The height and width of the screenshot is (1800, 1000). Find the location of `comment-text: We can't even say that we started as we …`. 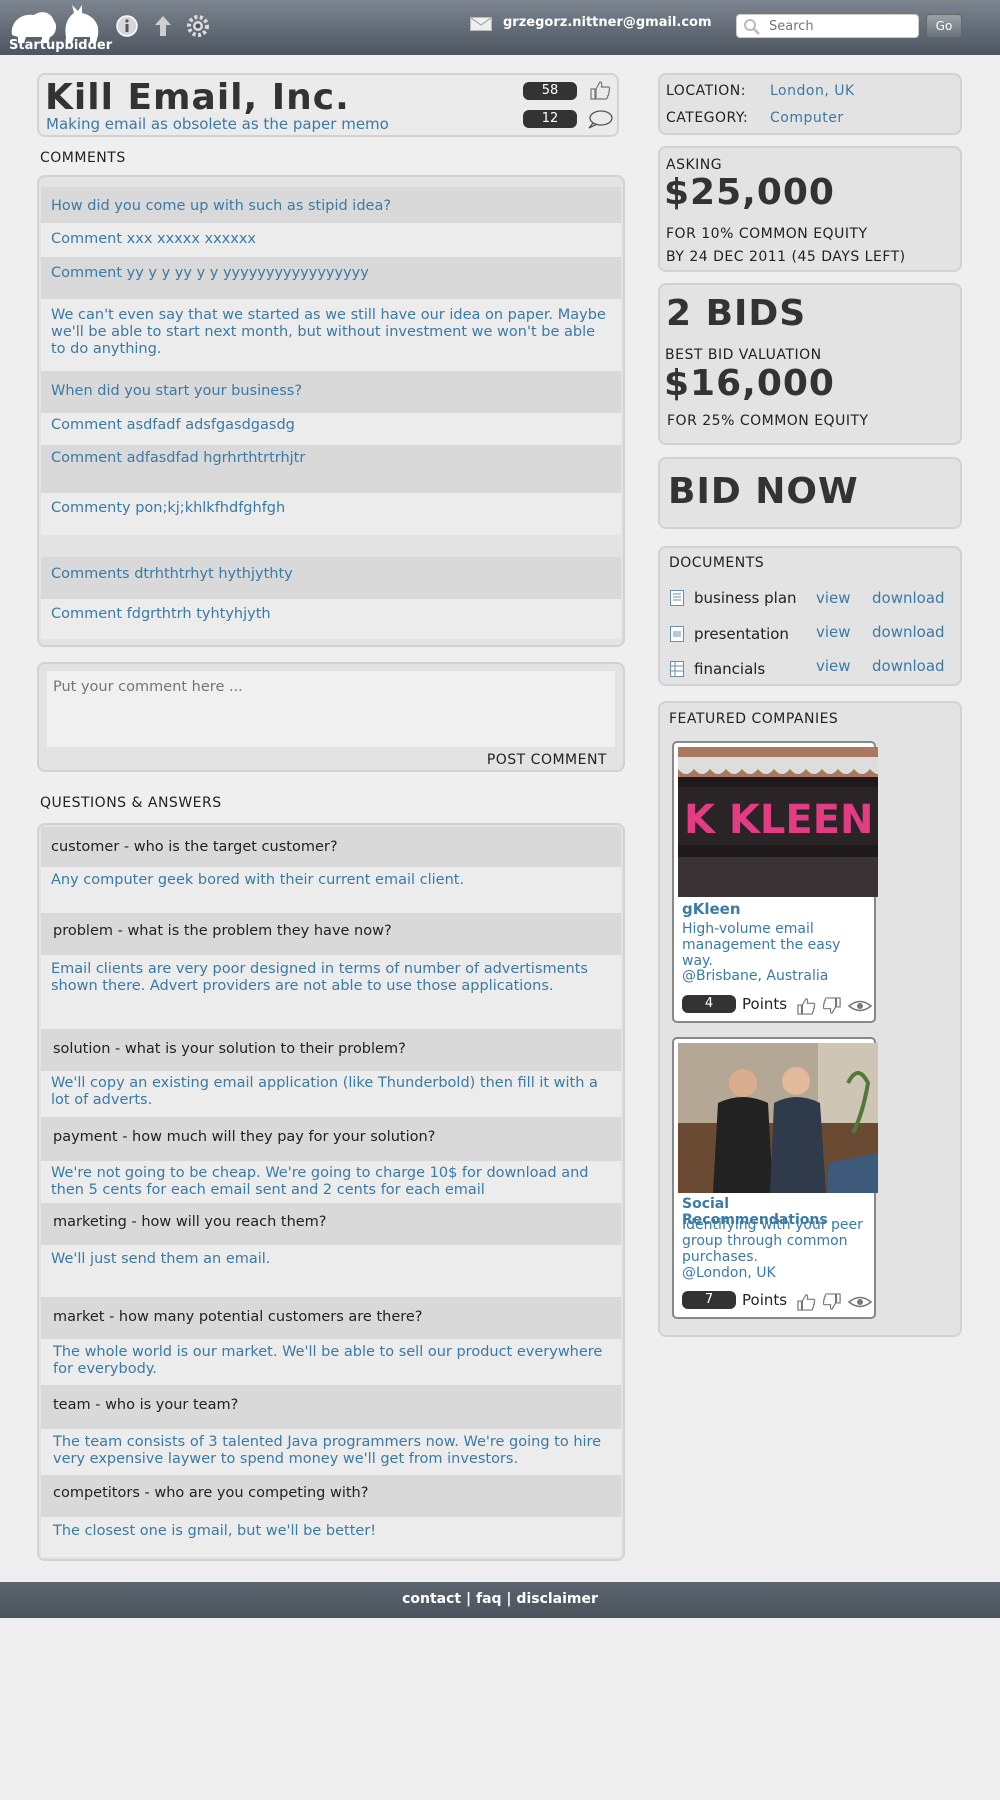

comment-text: We can't even say that we started as we … is located at coordinates (328, 332).